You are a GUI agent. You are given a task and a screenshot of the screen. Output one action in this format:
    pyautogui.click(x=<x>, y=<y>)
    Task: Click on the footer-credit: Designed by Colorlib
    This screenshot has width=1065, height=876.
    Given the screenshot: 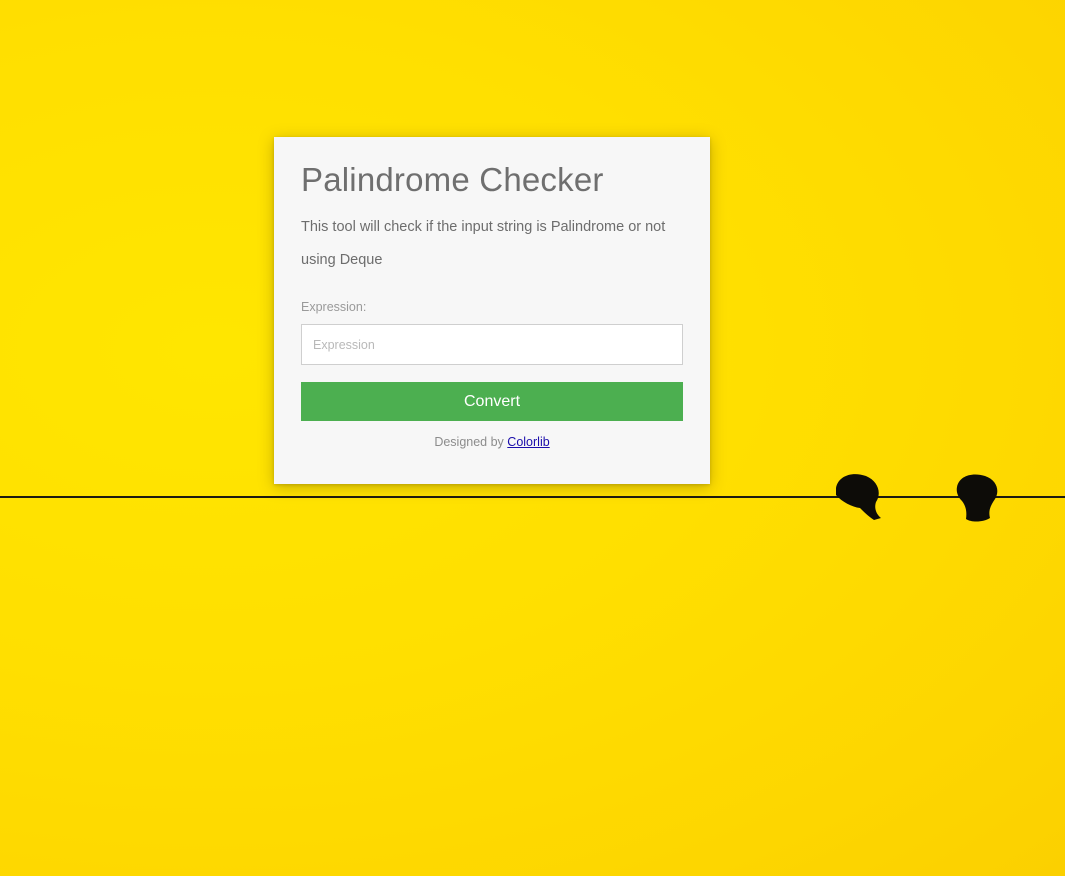 What is the action you would take?
    pyautogui.click(x=492, y=442)
    